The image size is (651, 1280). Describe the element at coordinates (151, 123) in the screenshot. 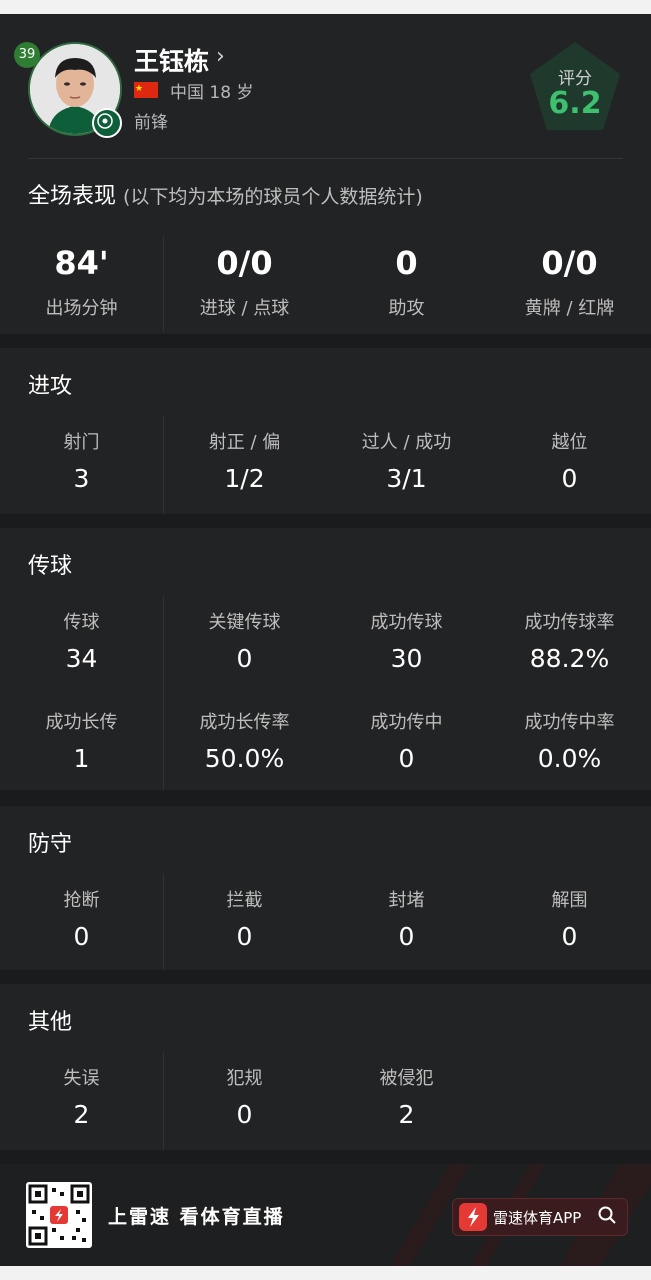

I see `player-position: 前锋` at that location.